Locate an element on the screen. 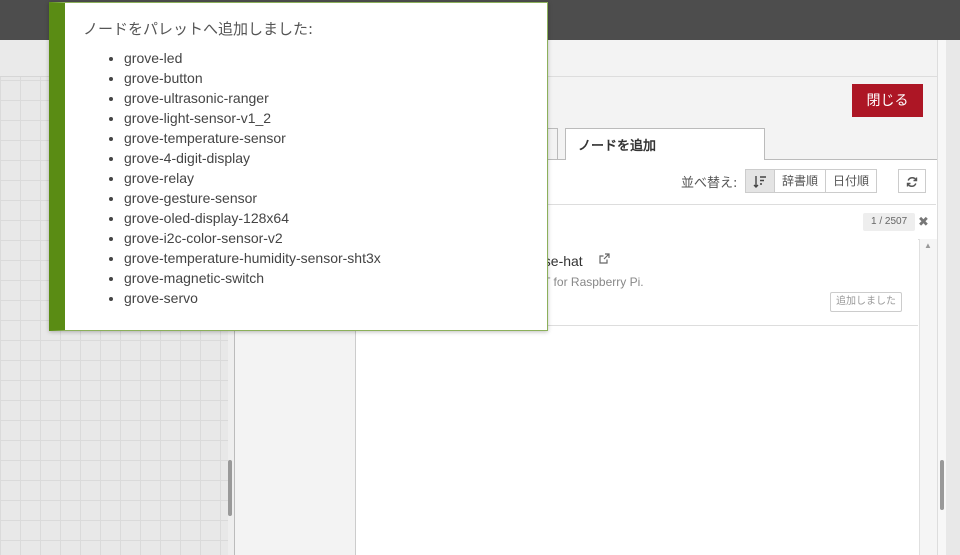 The width and height of the screenshot is (960, 555). list-item: grove-servo is located at coordinates (252, 298).